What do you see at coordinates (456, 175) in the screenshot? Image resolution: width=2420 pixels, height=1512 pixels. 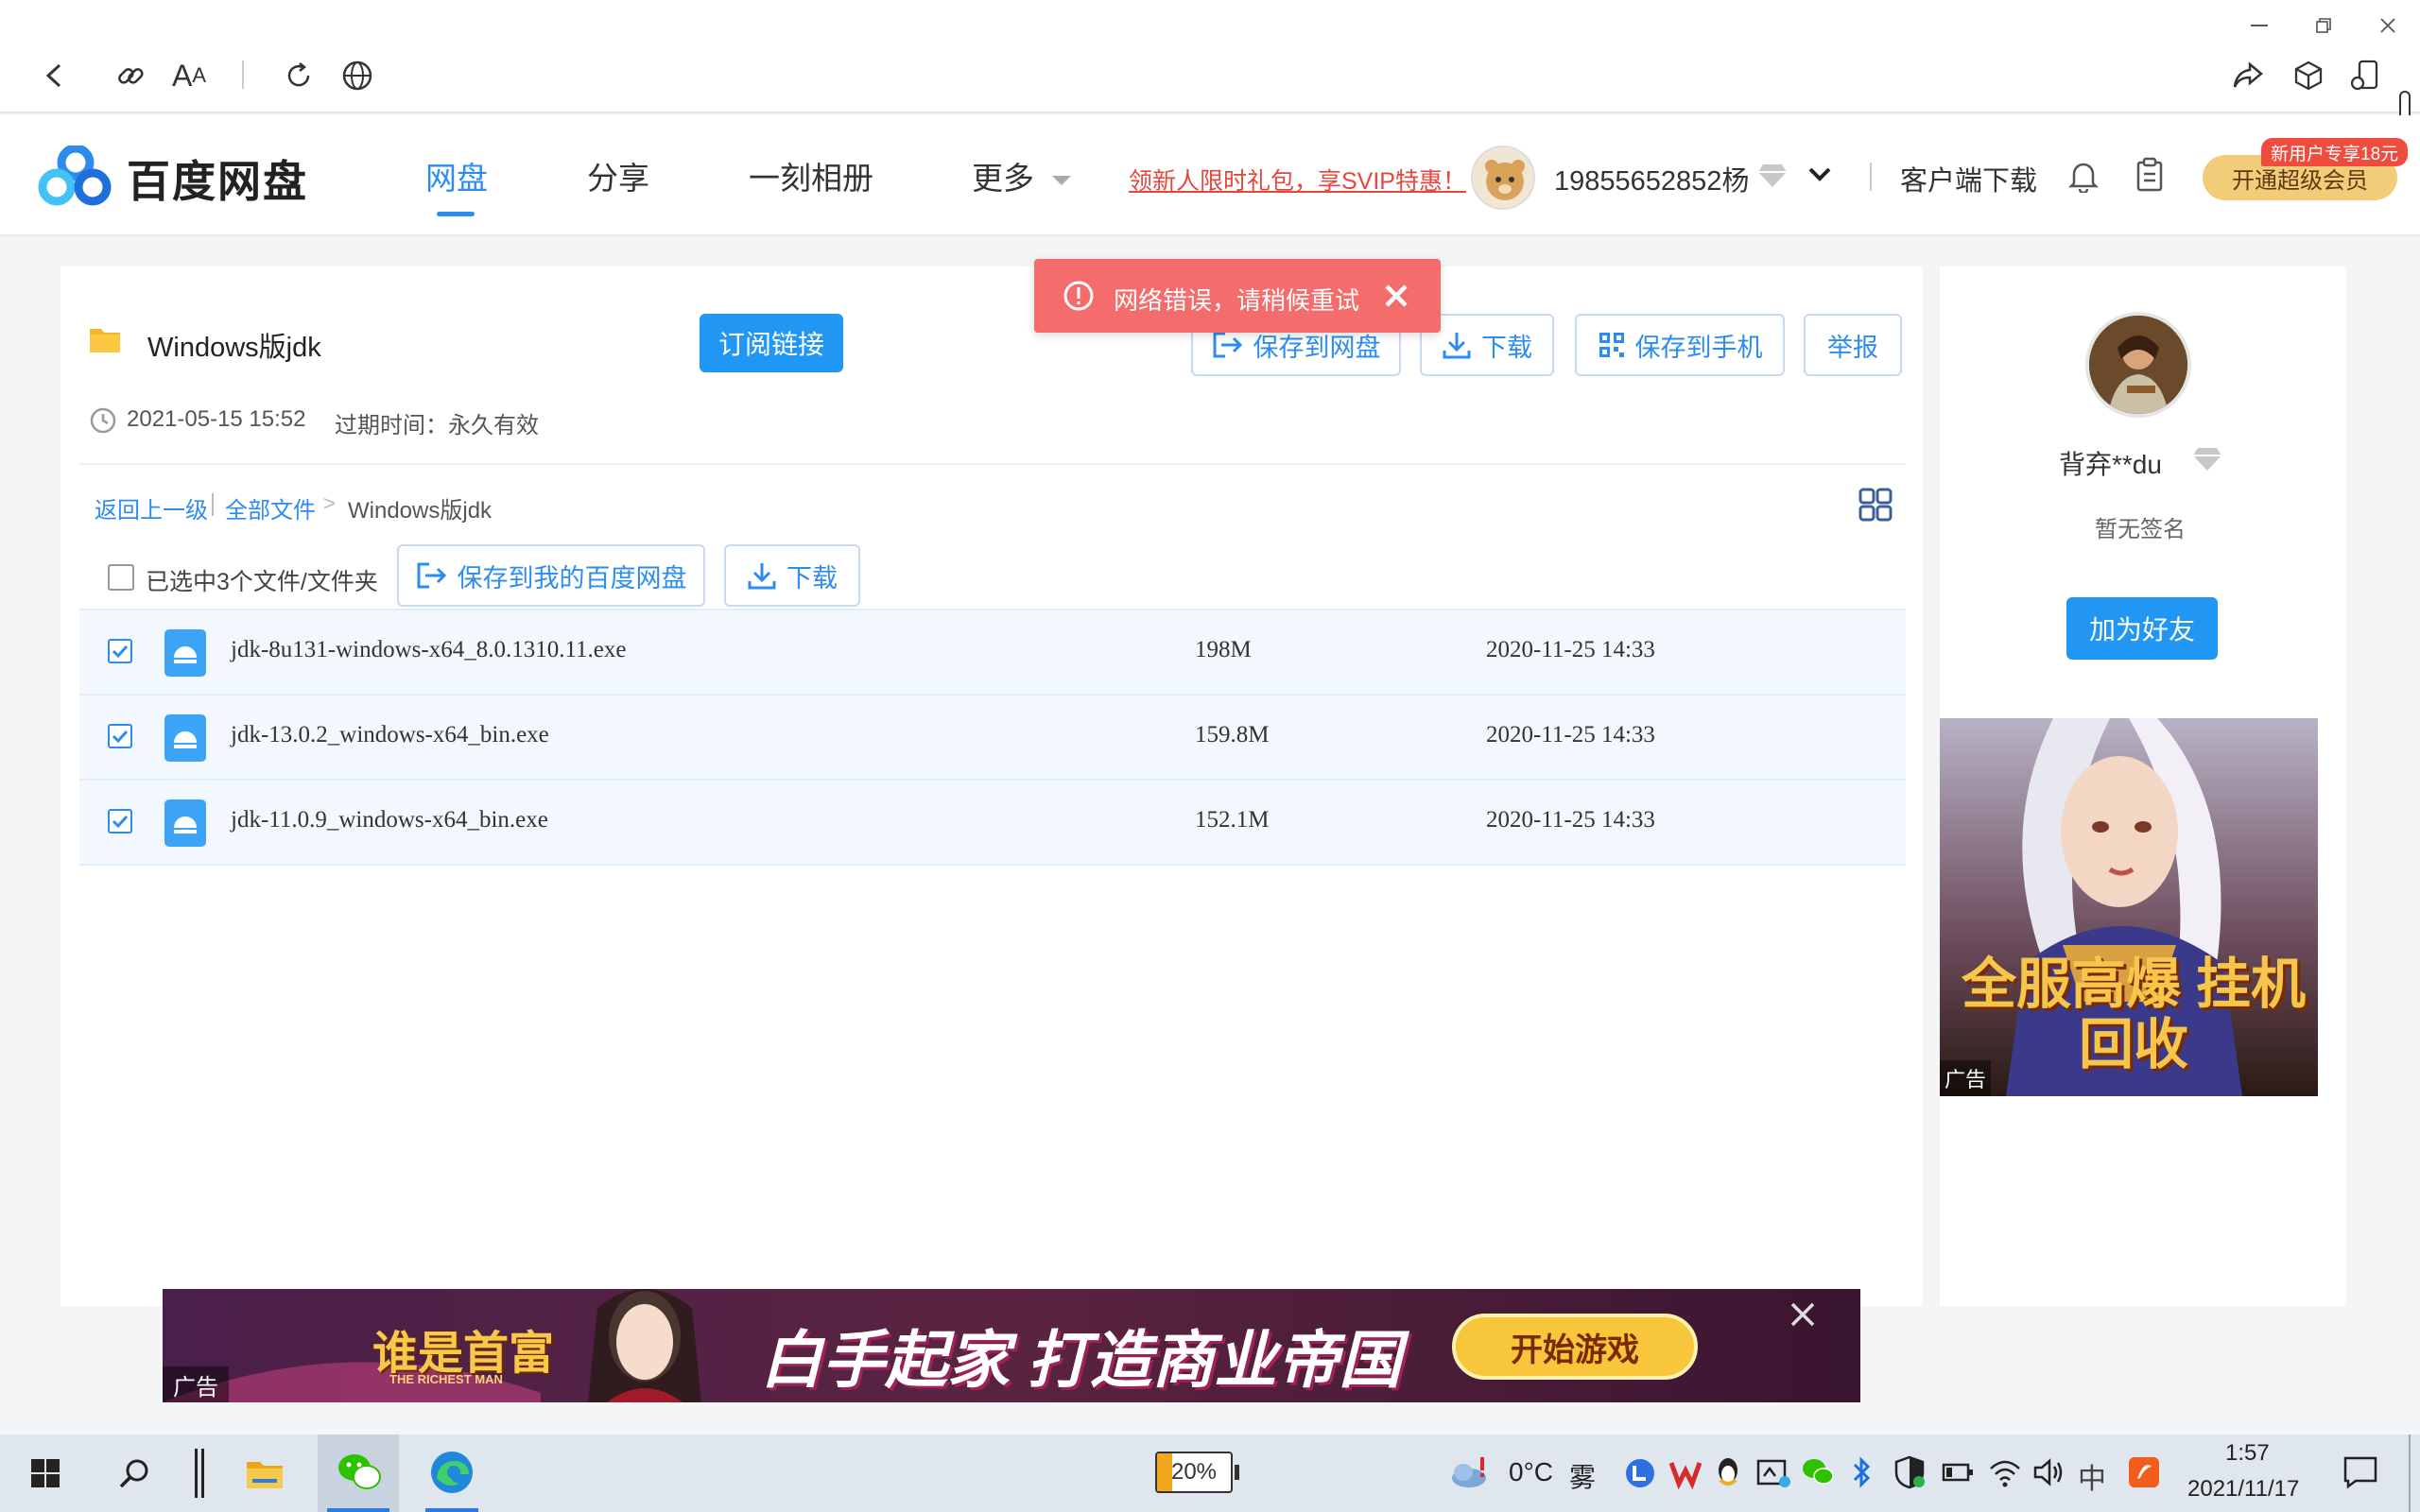 I see `nav-tab-pan: 网盘` at bounding box center [456, 175].